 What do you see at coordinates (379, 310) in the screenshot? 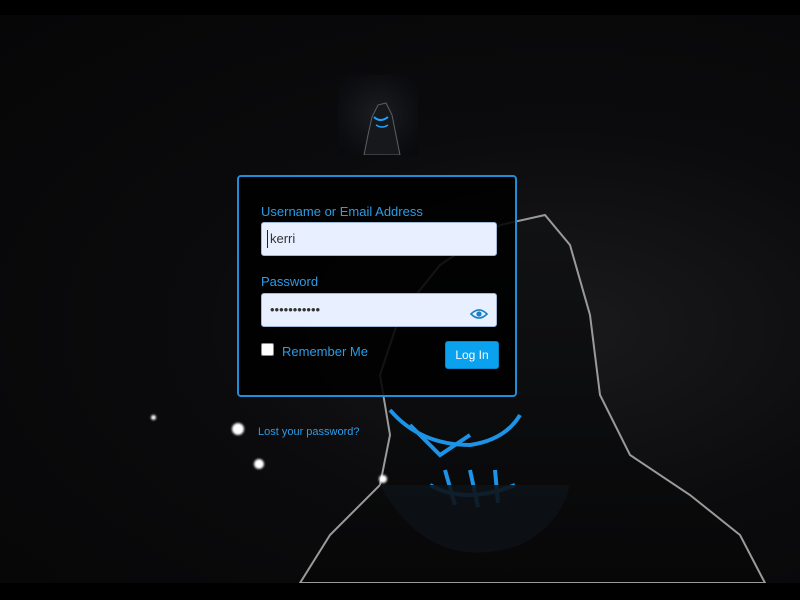
I see `password-input: •••••••••••` at bounding box center [379, 310].